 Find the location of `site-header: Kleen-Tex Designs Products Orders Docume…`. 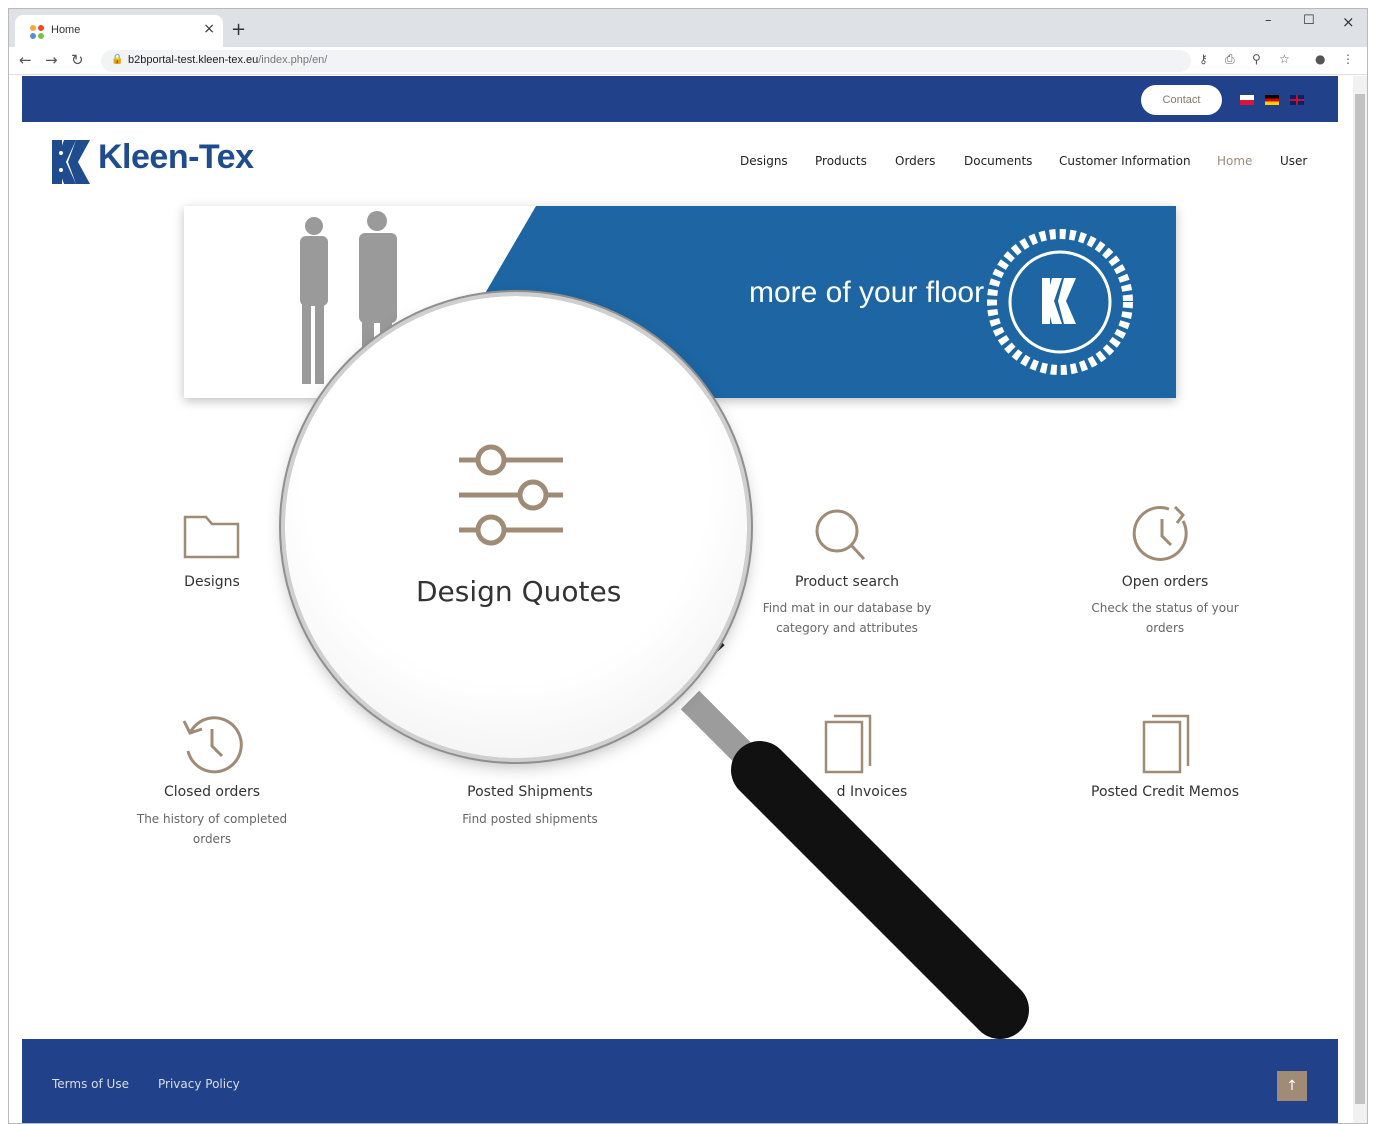

site-header: Kleen-Tex Designs Products Orders Docume… is located at coordinates (680, 164).